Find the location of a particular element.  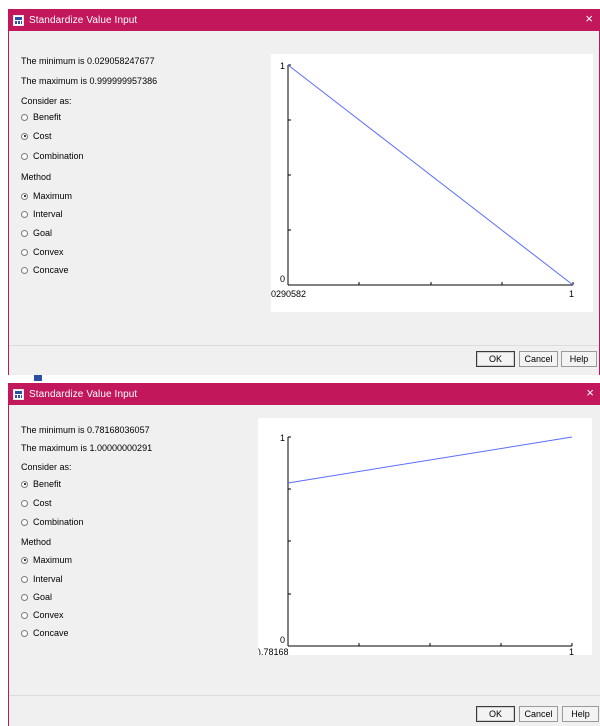

maximum-text: The maximum is 0.999999957386 is located at coordinates (89, 81).